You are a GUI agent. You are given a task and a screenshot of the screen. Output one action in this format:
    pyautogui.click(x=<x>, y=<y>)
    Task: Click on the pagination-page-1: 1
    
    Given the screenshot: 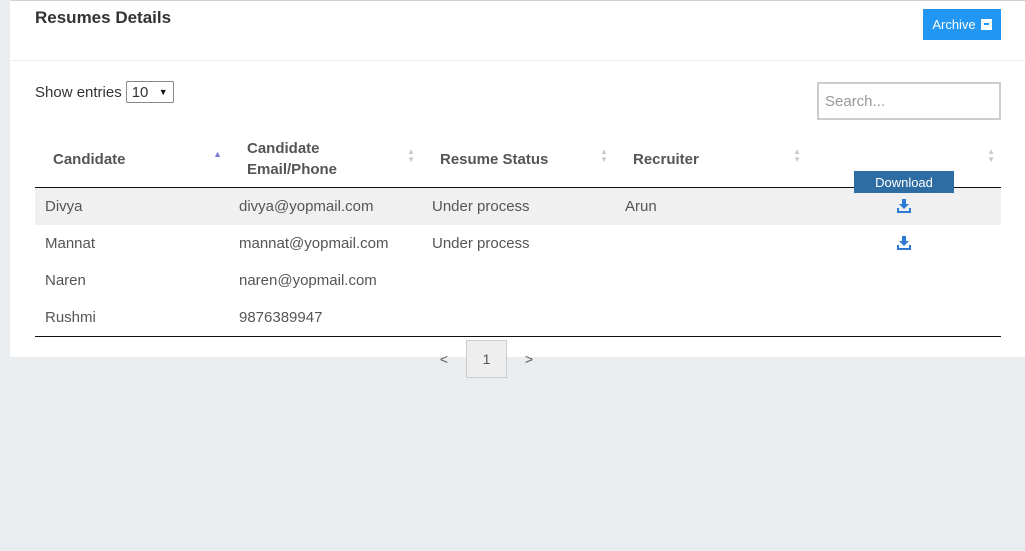 What is the action you would take?
    pyautogui.click(x=486, y=359)
    